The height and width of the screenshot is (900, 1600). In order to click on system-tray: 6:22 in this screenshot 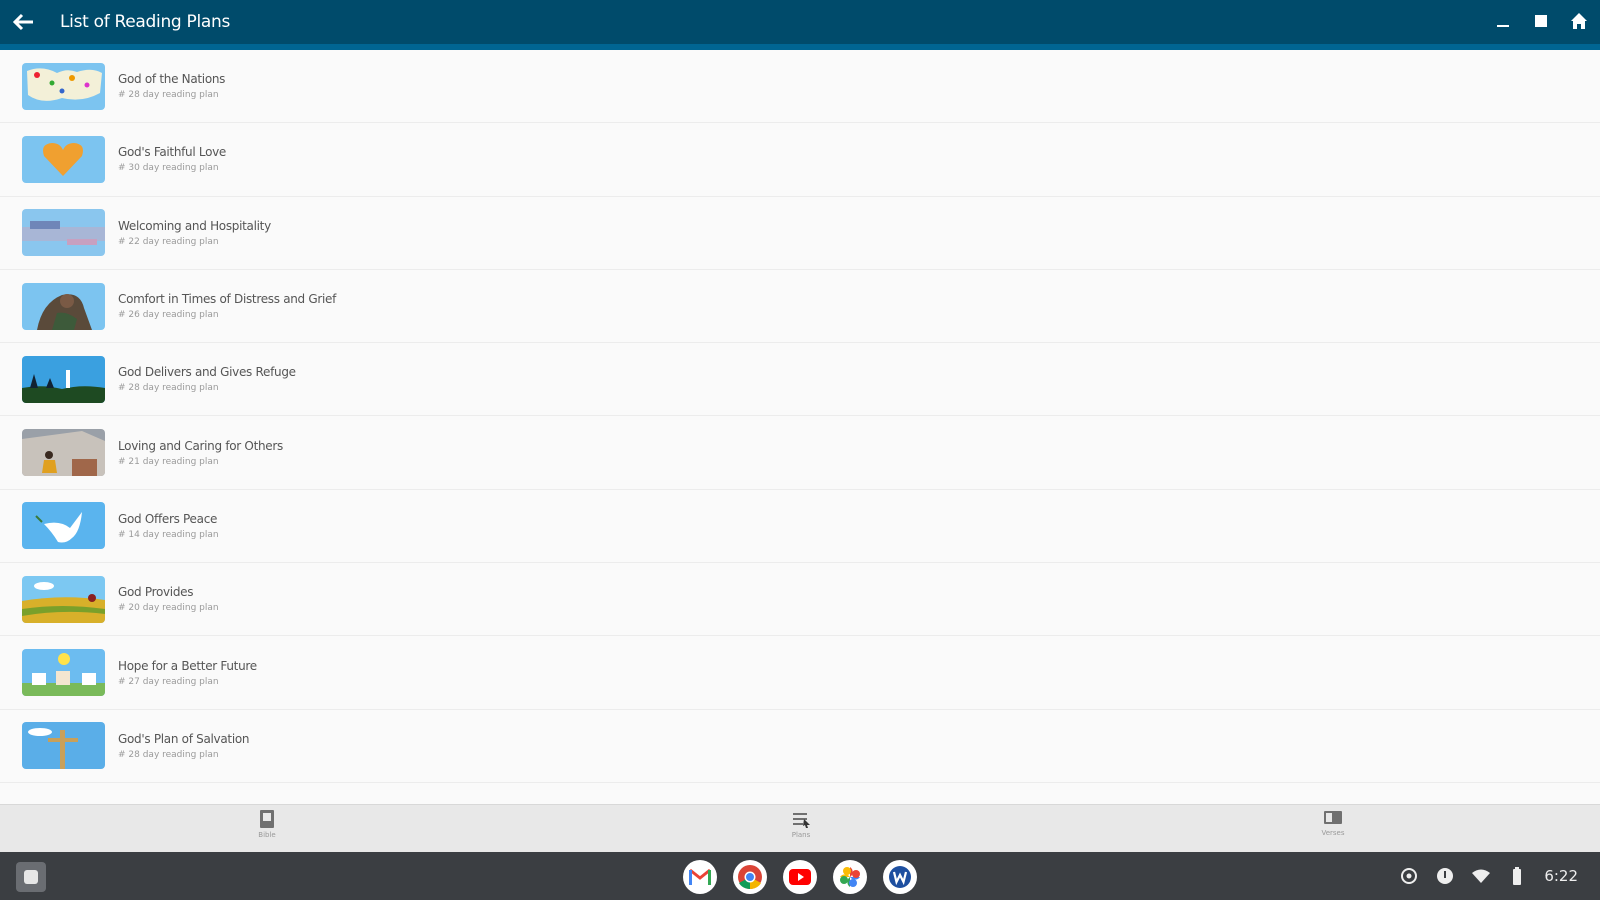, I will do `click(1488, 876)`.